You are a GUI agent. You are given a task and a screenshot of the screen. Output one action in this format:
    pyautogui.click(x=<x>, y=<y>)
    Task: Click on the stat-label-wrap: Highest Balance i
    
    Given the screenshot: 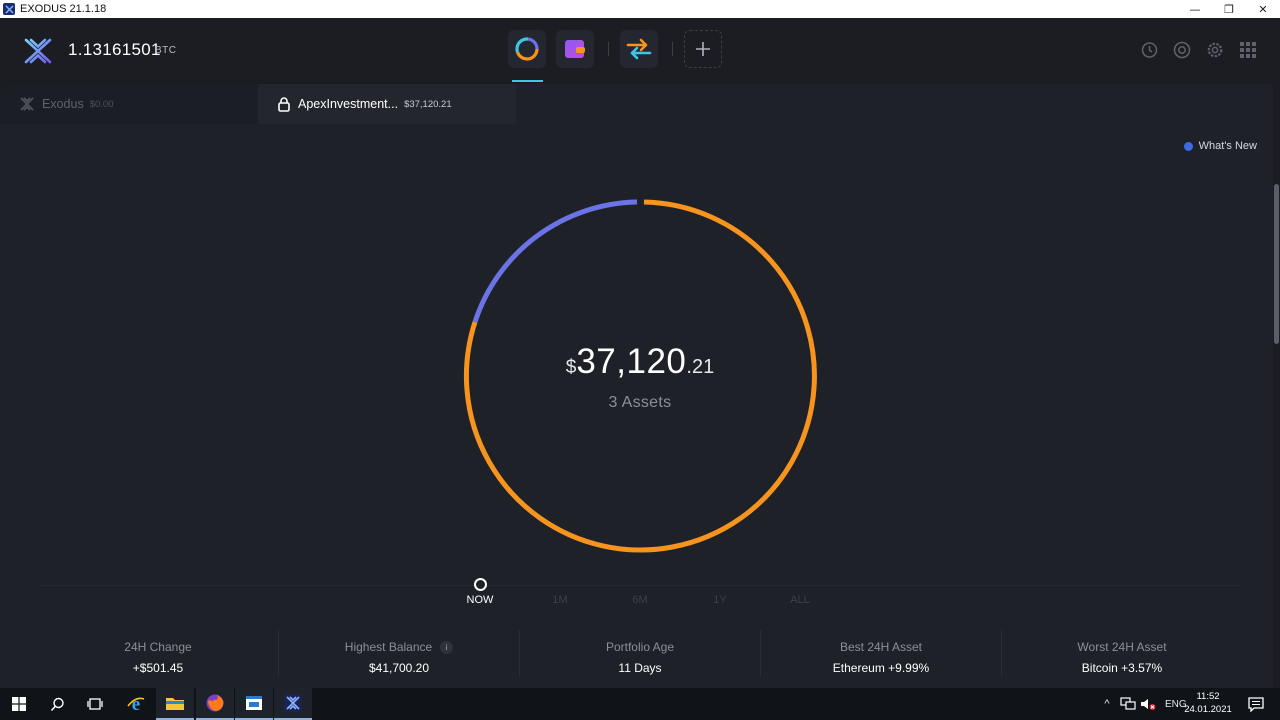 What is the action you would take?
    pyautogui.click(x=399, y=647)
    